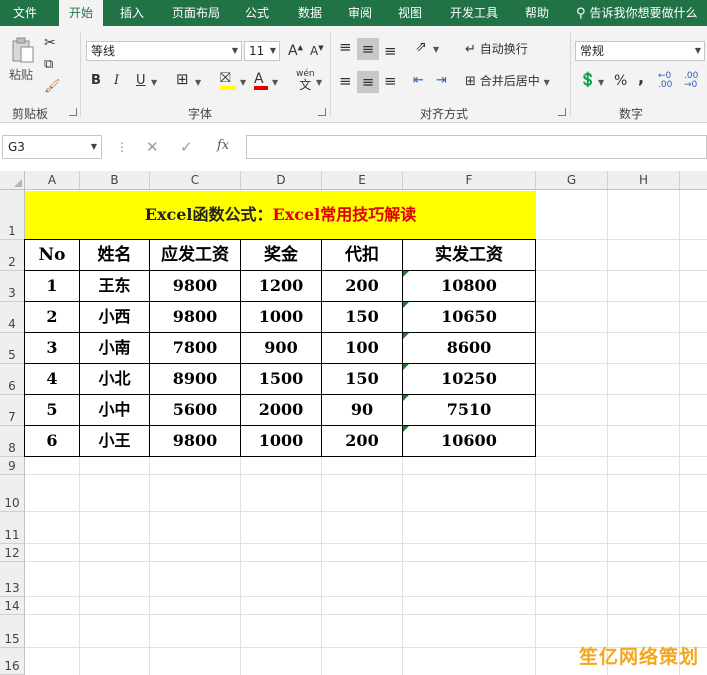 Image resolution: width=707 pixels, height=675 pixels. Describe the element at coordinates (390, 81) in the screenshot. I see `align-right-icon: ≡` at that location.